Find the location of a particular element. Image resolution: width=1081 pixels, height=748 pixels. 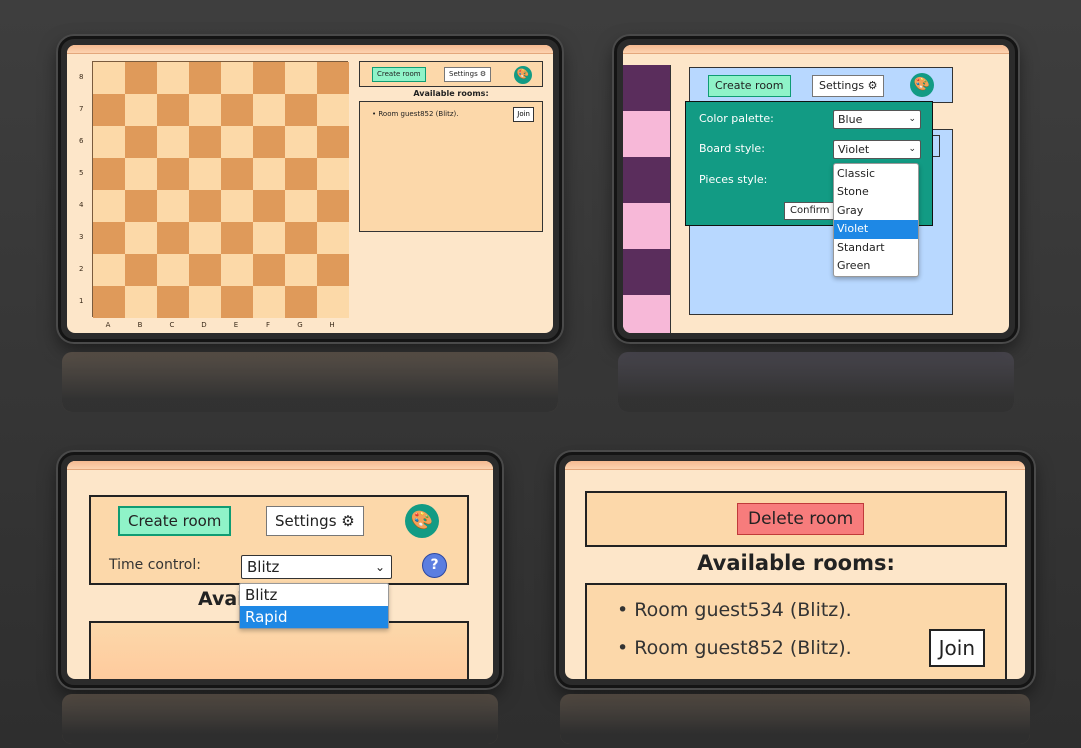

color-palette-select: Blue ⌄ is located at coordinates (877, 119).